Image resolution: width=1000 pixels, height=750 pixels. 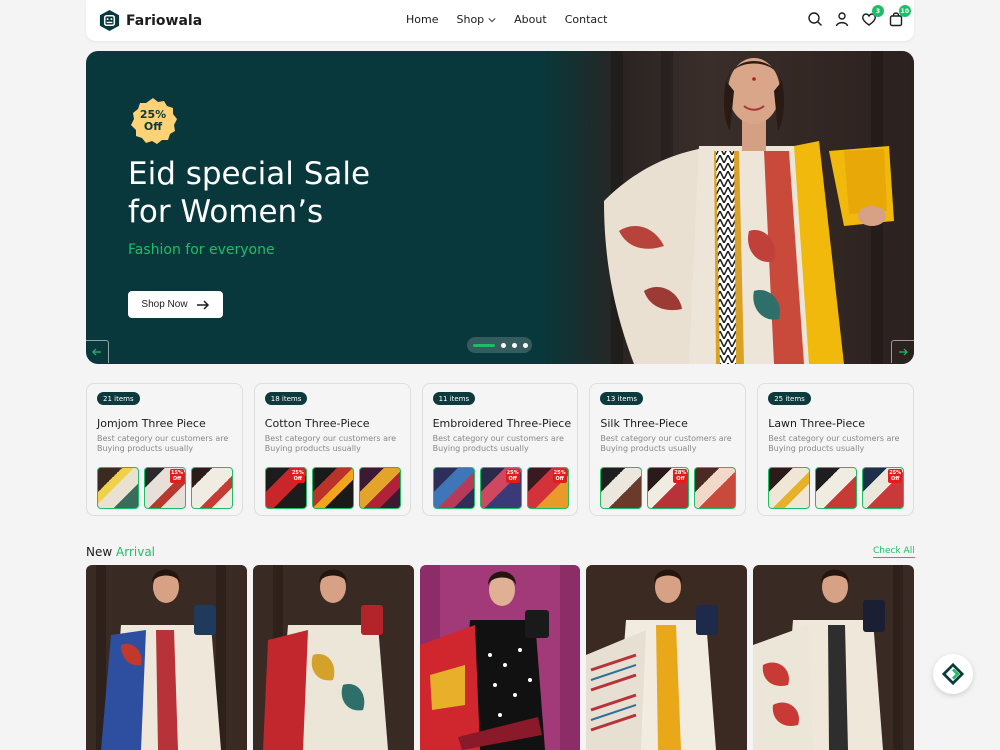 I want to click on hero-model-image, so click(x=749, y=211).